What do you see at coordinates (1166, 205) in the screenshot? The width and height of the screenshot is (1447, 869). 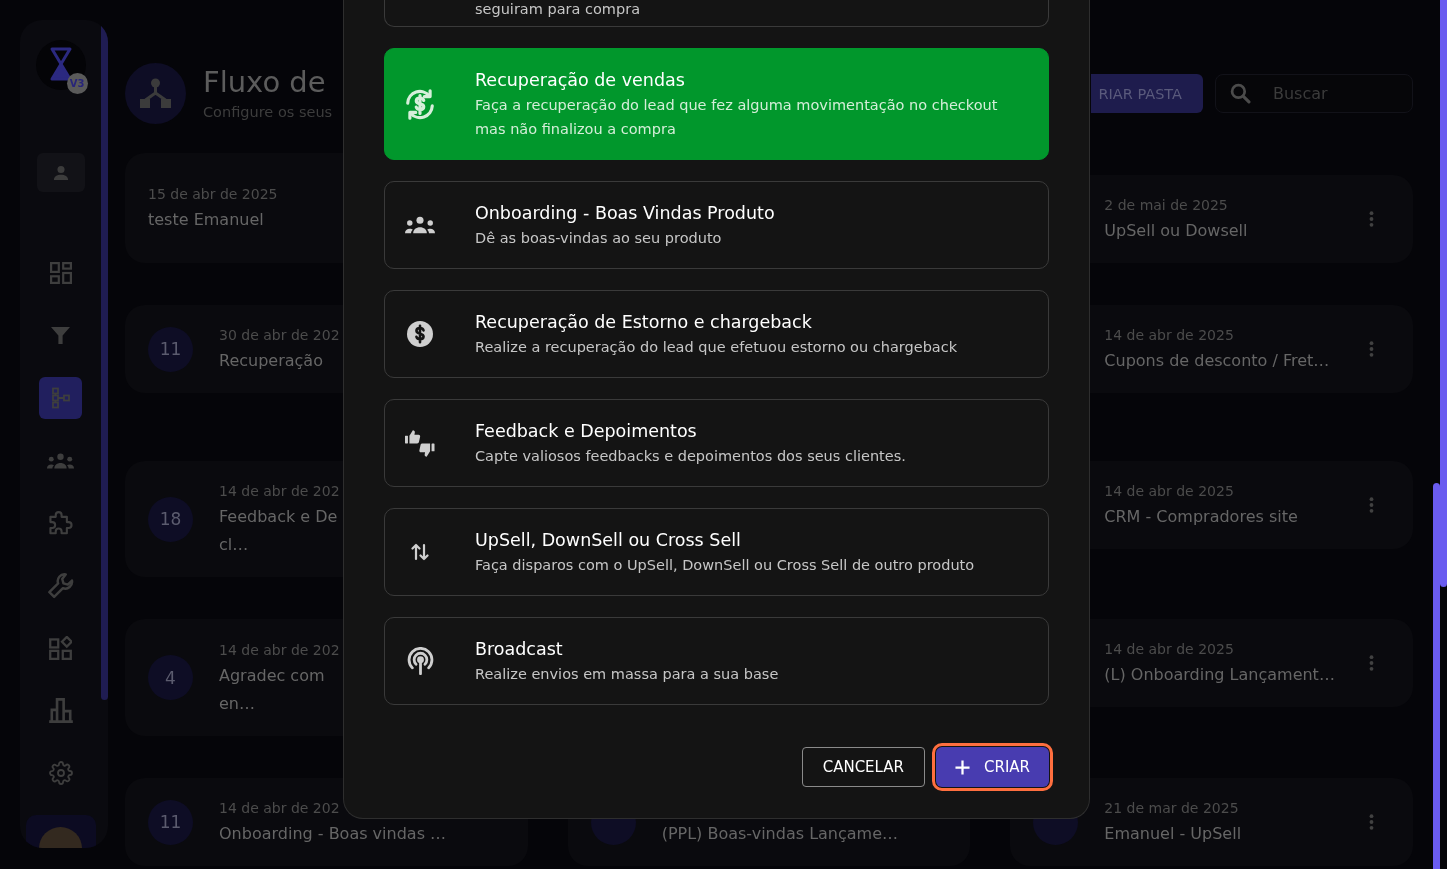 I see `card-date: 2 de mai de 2025` at bounding box center [1166, 205].